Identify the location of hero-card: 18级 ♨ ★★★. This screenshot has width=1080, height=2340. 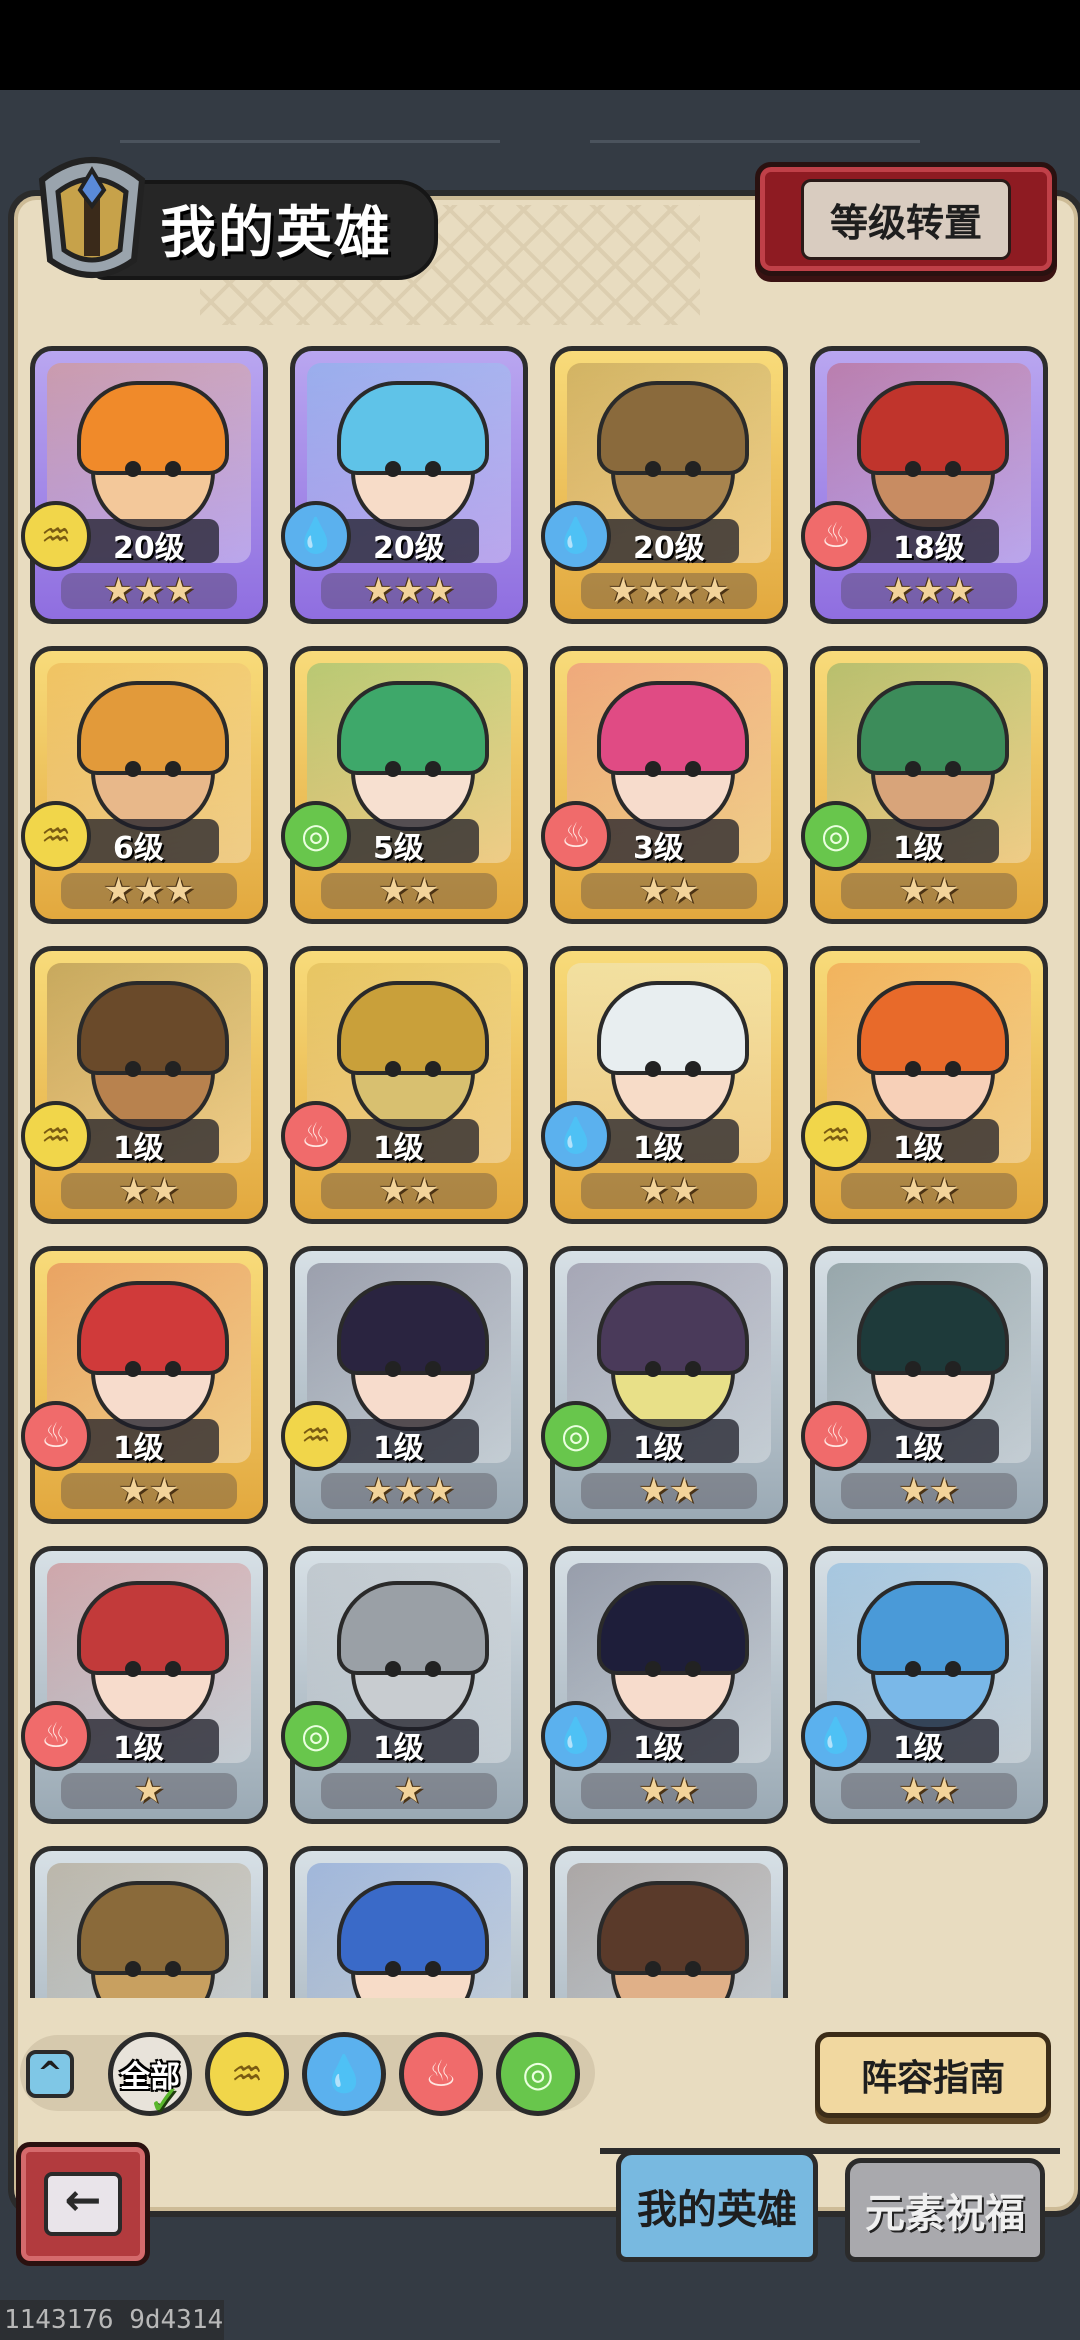
(924, 485).